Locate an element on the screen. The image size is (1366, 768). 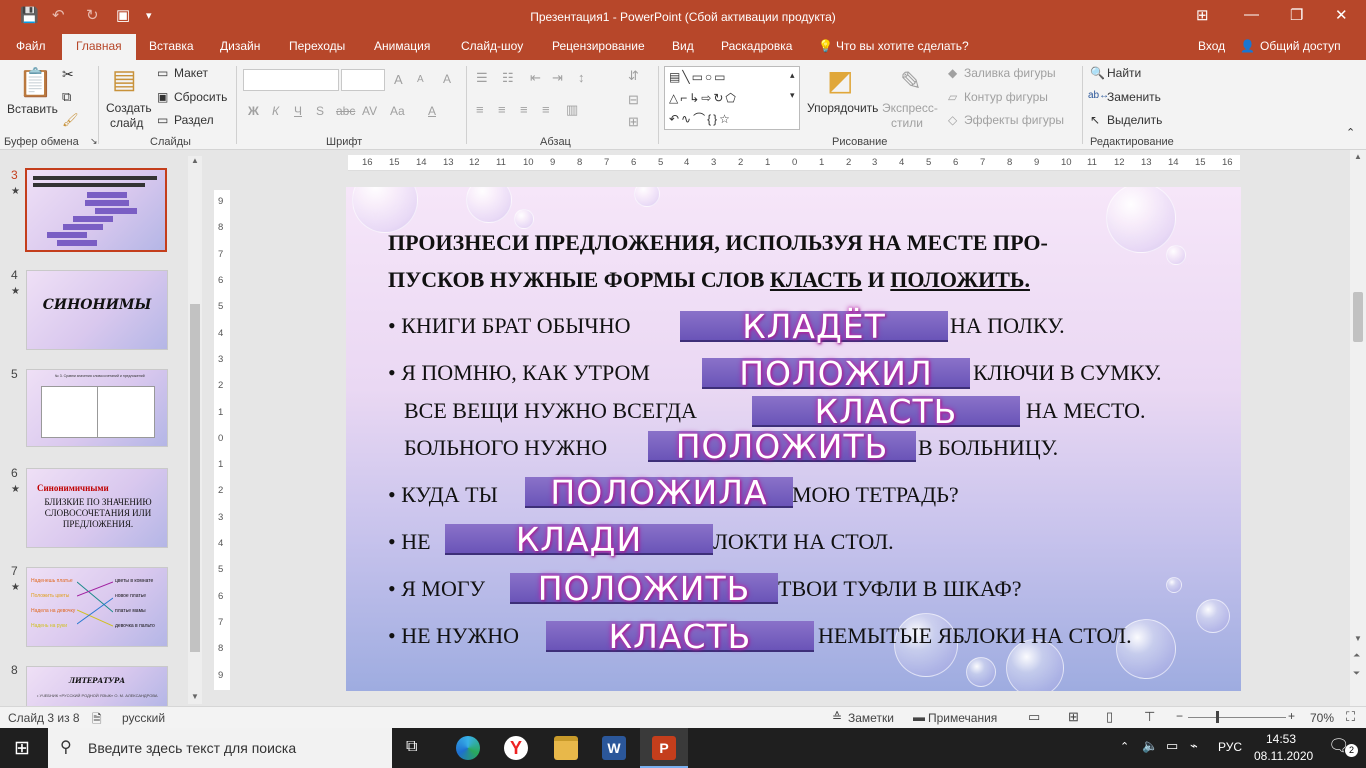
thumbnail-scrollbar: ▲ ▼ is located at coordinates (195, 430).